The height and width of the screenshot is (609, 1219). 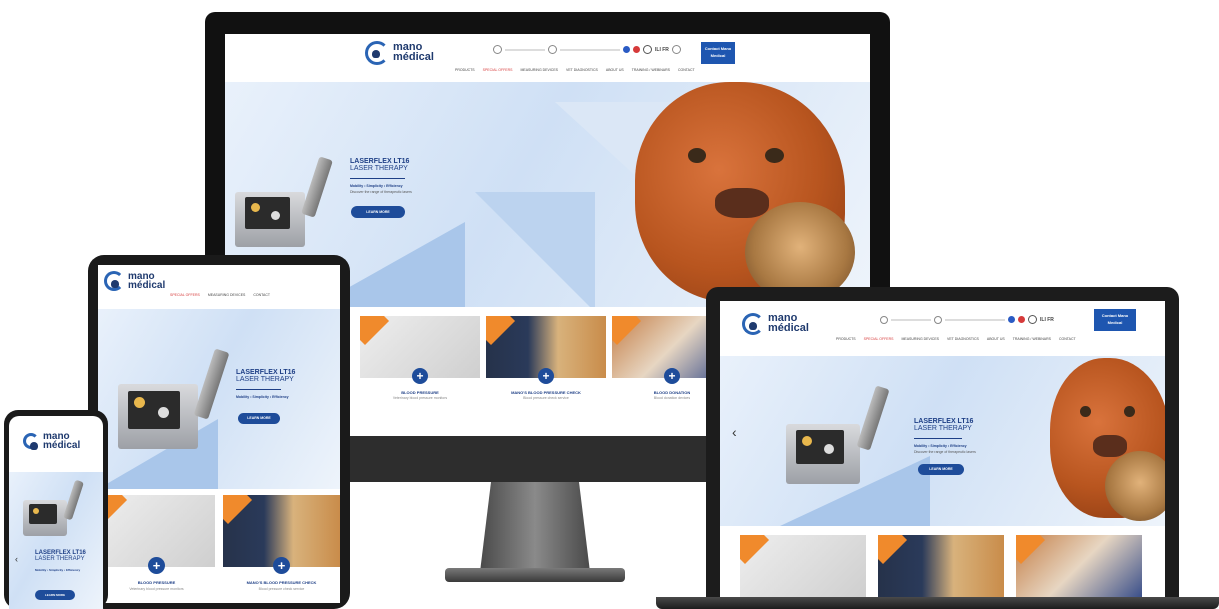 I want to click on main-nav: Special offers Measuring devices Contact, so click(x=220, y=295).